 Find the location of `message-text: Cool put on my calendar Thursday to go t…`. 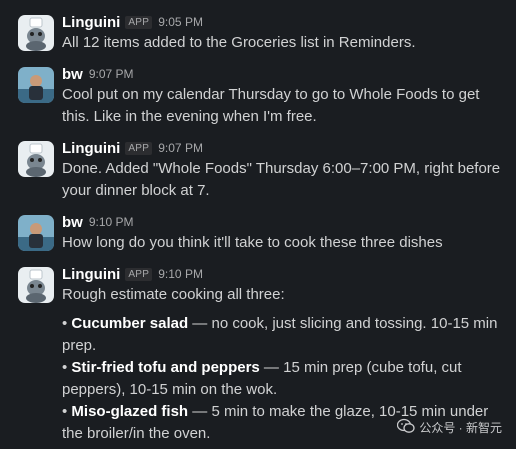

message-text: Cool put on my calendar Thursday to go t… is located at coordinates (273, 105).